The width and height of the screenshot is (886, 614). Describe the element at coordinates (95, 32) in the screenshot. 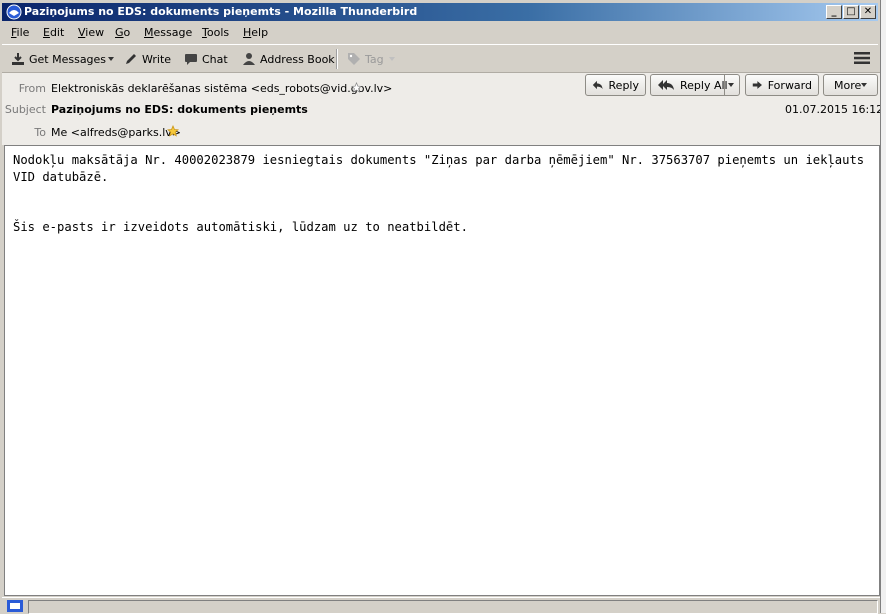

I see `menu-view-label: iew` at that location.